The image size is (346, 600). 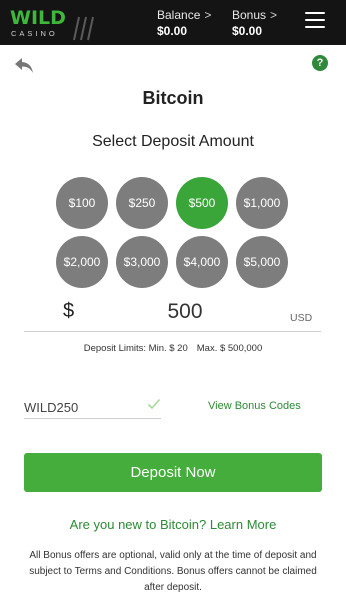 I want to click on currency-symbol: $, so click(x=69, y=311).